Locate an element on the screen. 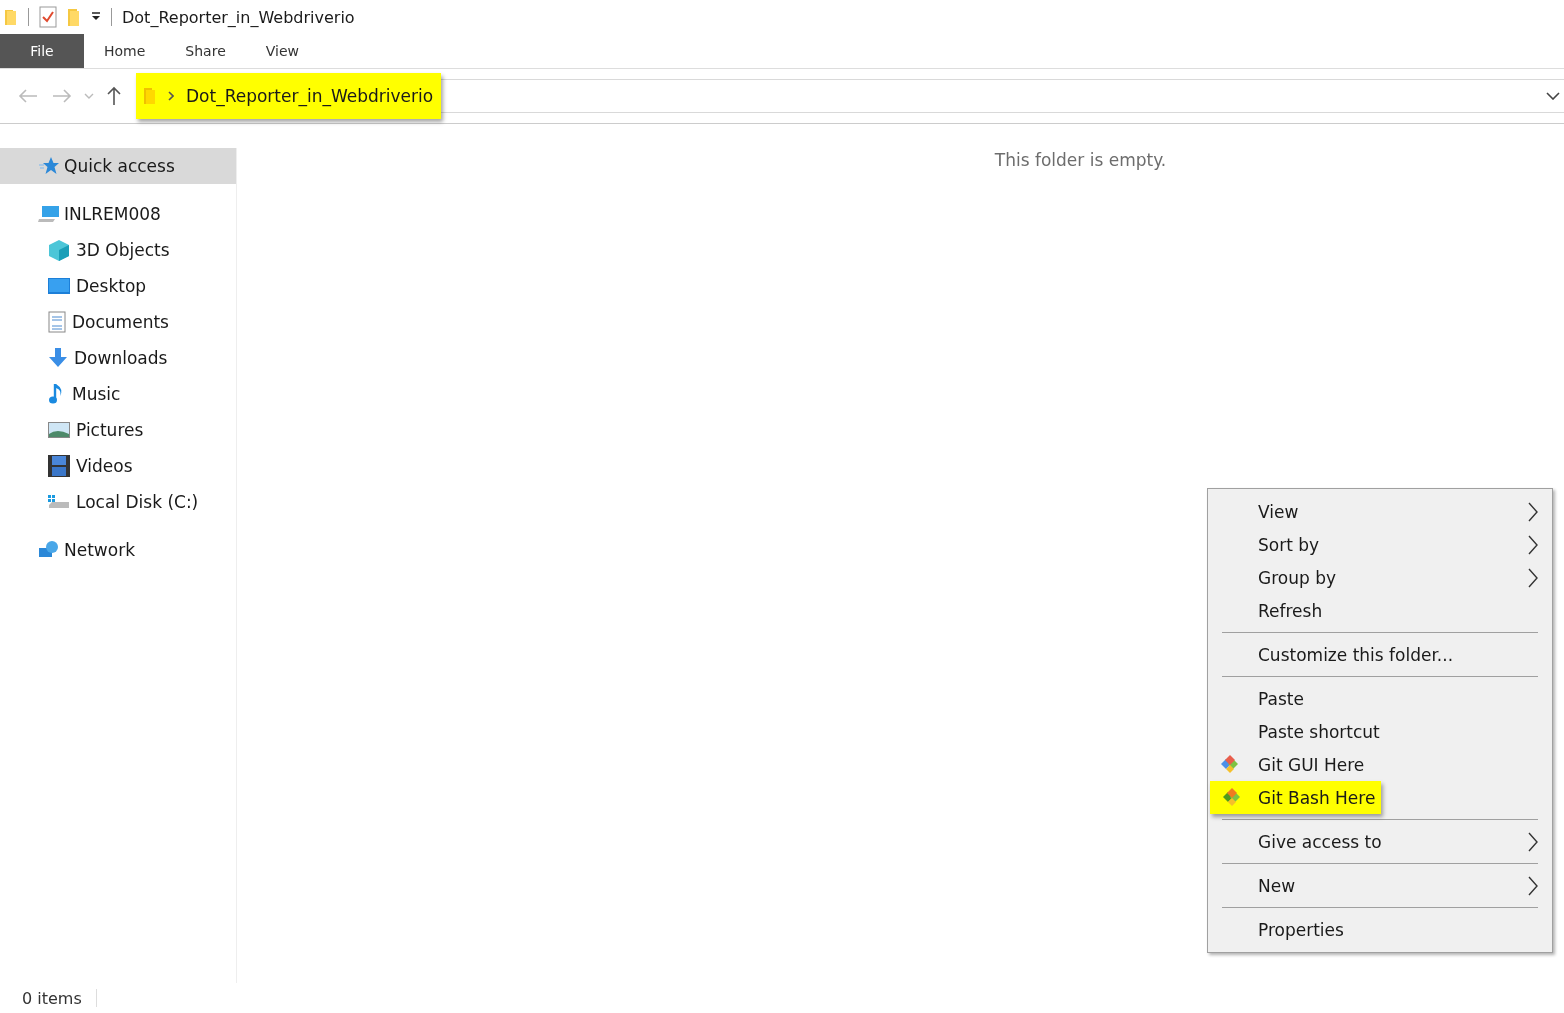 The height and width of the screenshot is (1013, 1564). sidebar-item: Network is located at coordinates (118, 550).